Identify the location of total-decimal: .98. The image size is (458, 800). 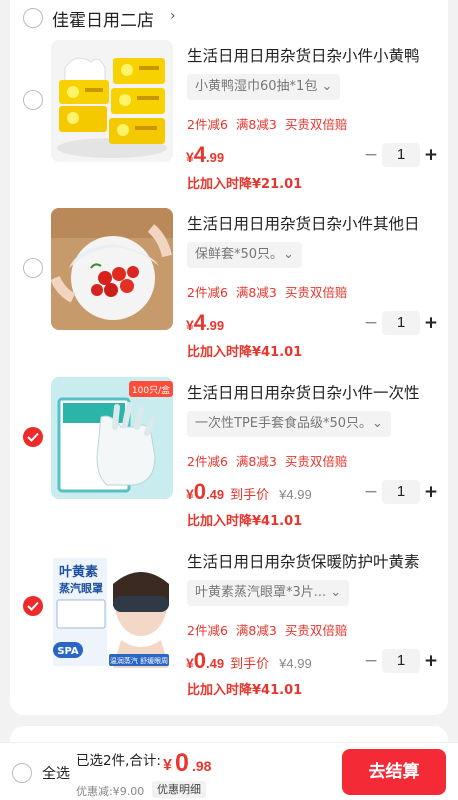
(202, 766).